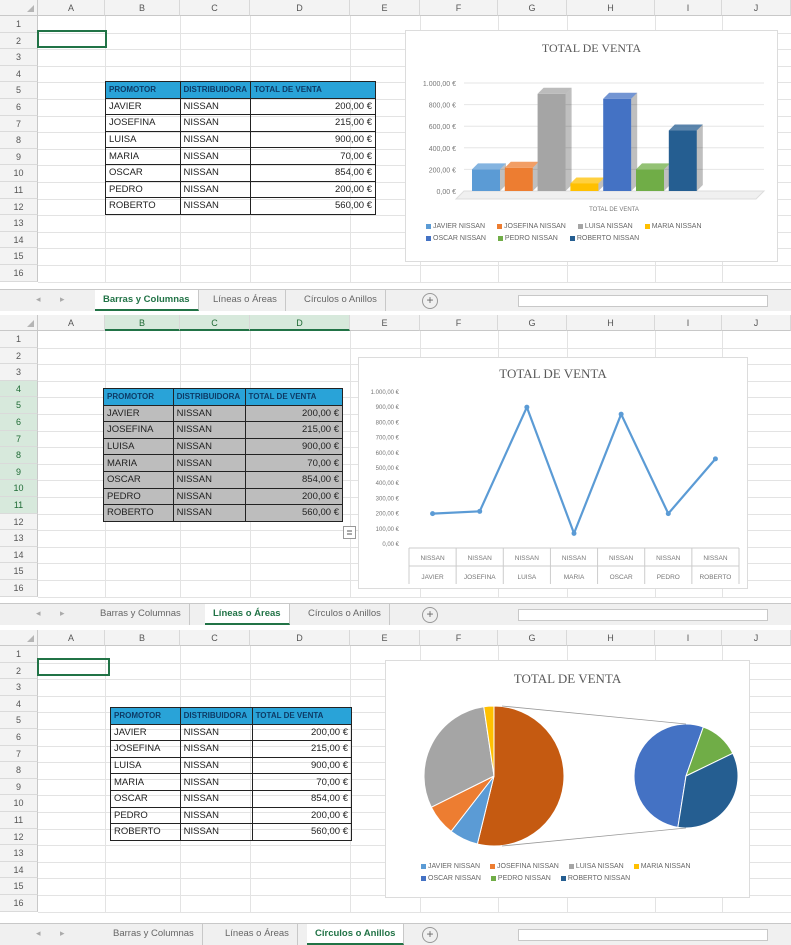 This screenshot has height=945, width=791. Describe the element at coordinates (302, 765) in the screenshot. I see `table-cell: 900,00 €` at that location.